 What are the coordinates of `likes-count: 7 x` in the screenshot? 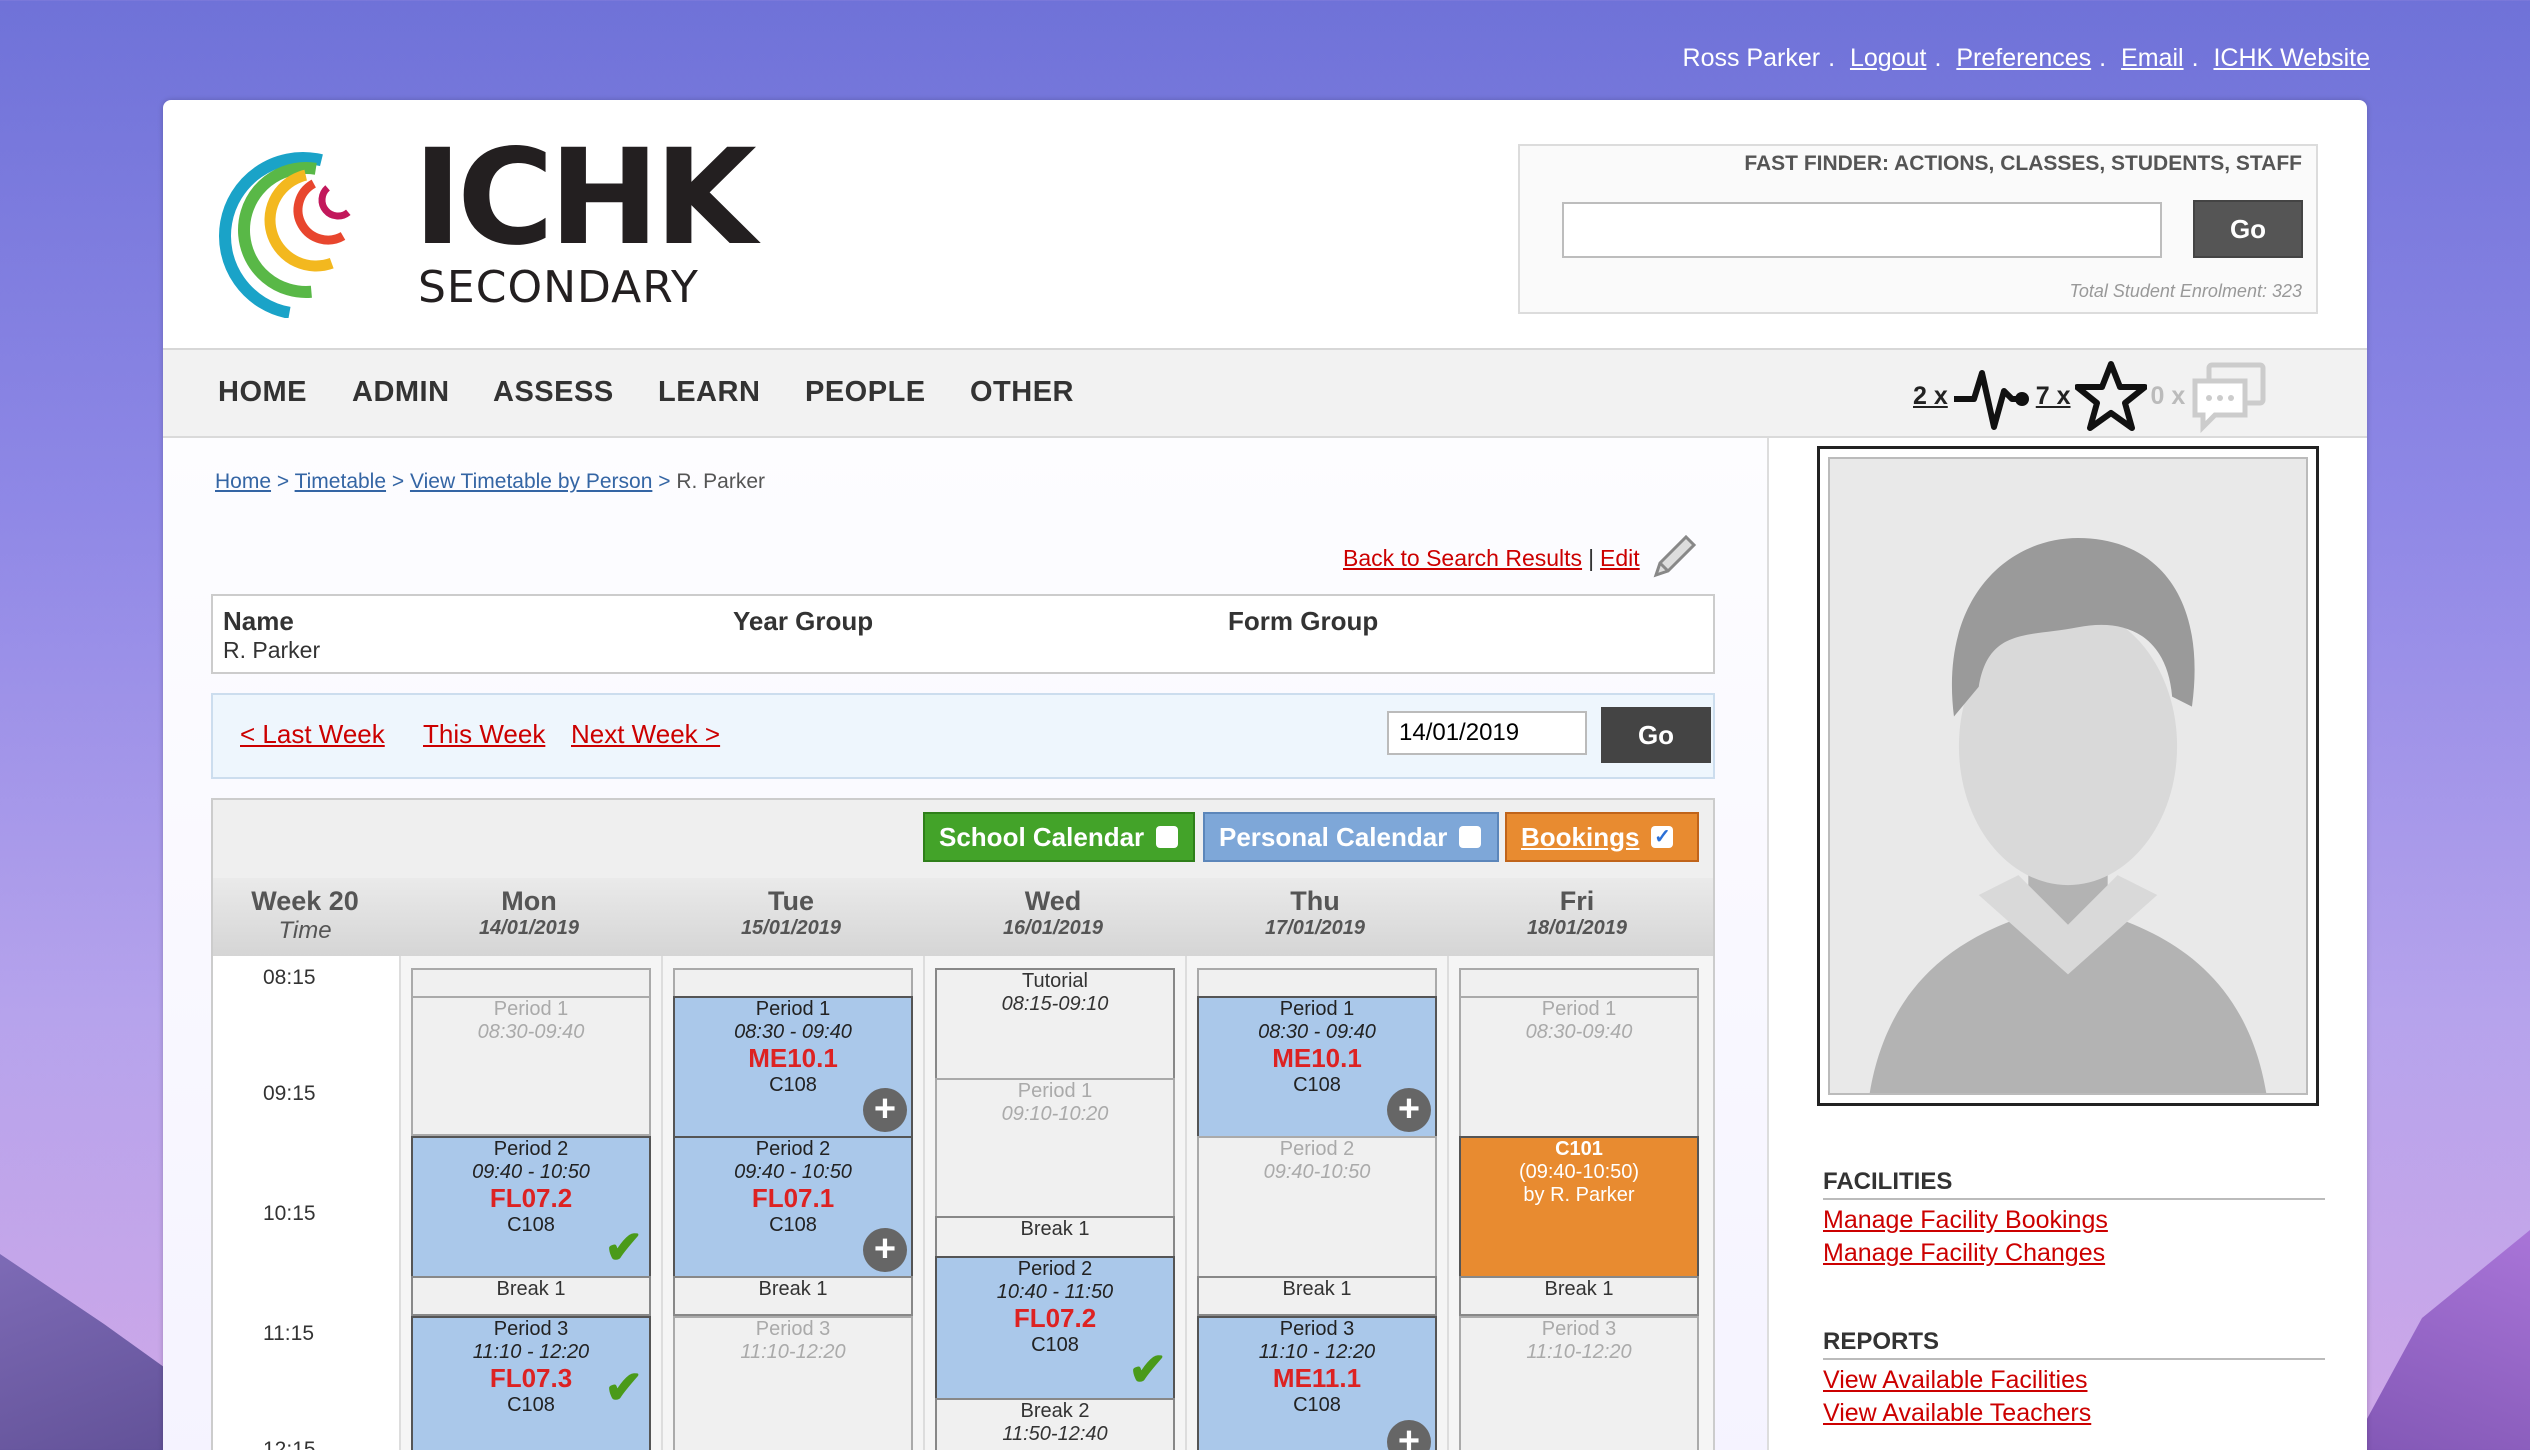 It's located at (2053, 396).